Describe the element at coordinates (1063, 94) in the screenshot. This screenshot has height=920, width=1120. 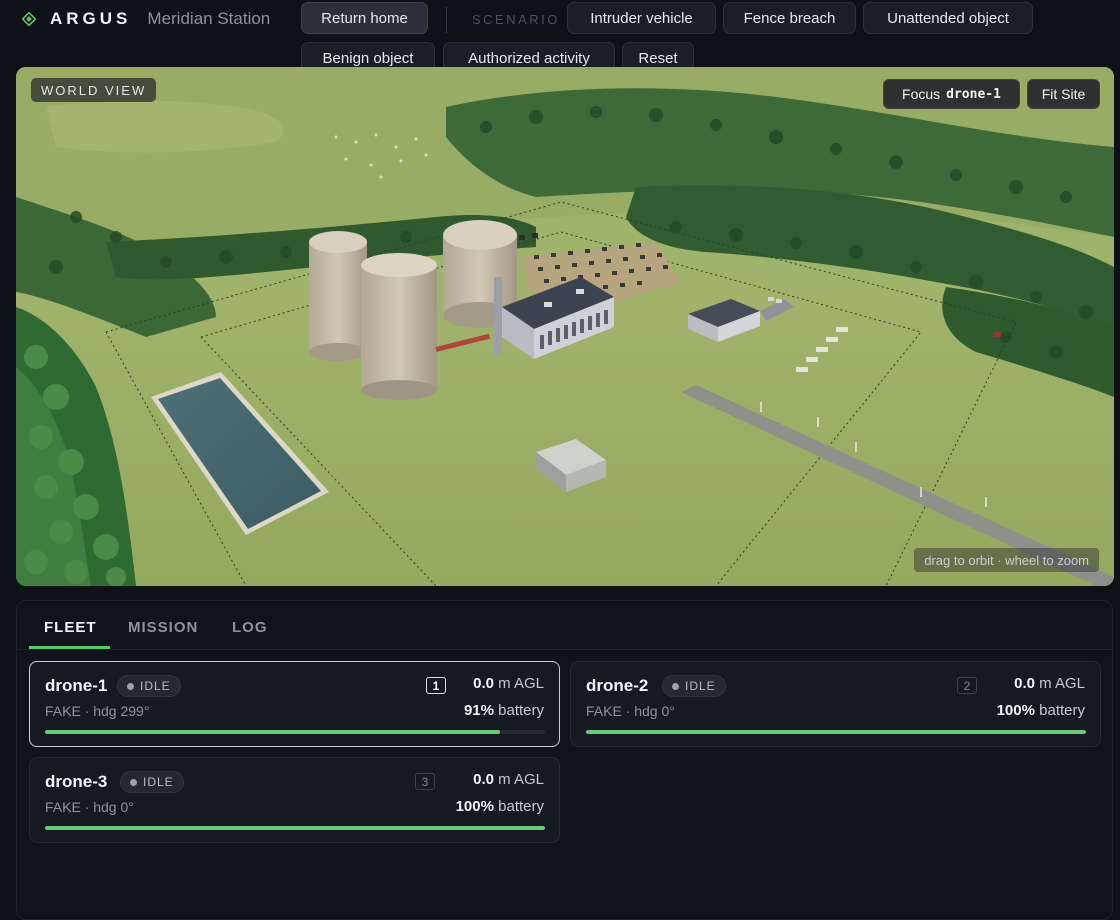
I see `fit-site-button: Fit Site` at that location.